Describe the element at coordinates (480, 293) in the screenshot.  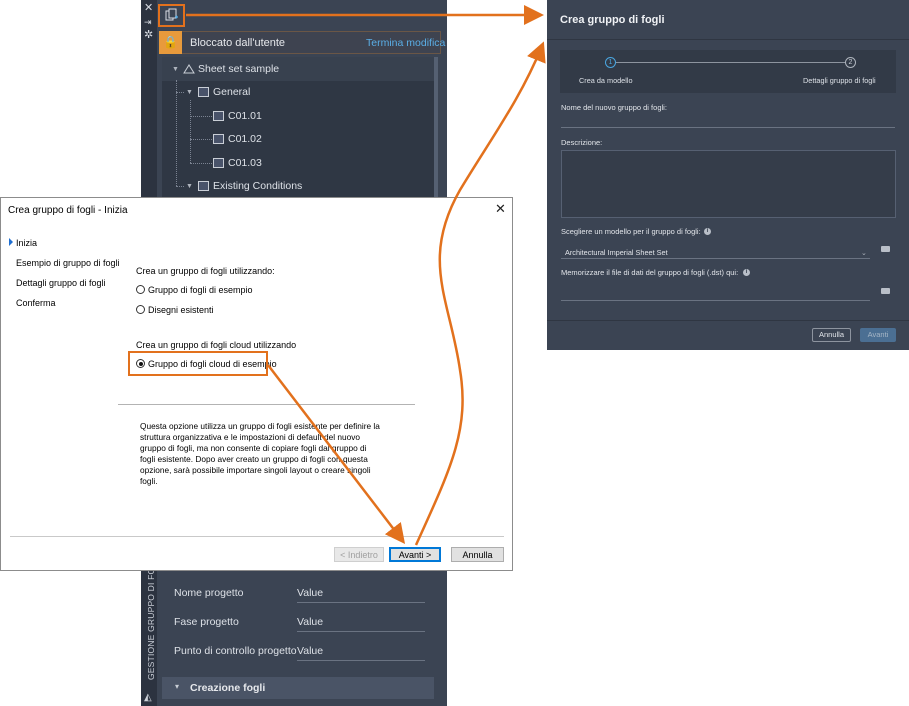
I see `arrow-next-to-form` at that location.